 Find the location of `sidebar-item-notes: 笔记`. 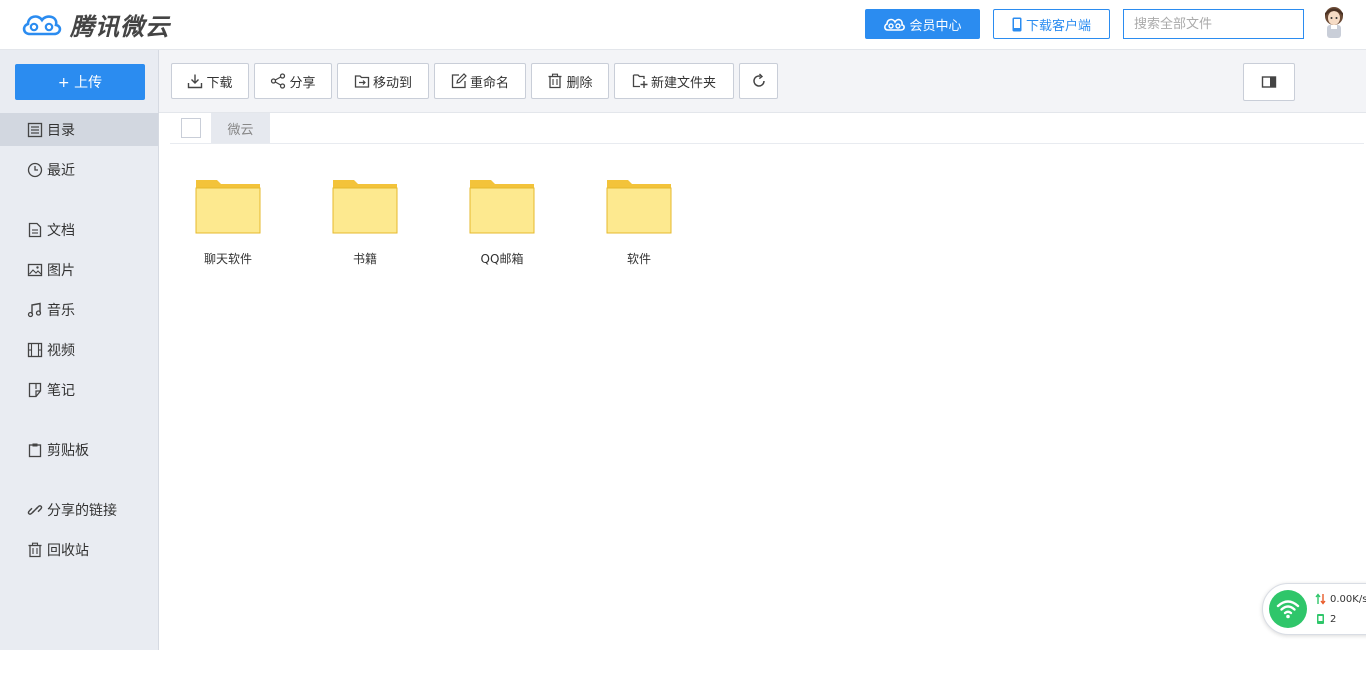

sidebar-item-notes: 笔记 is located at coordinates (79, 389).